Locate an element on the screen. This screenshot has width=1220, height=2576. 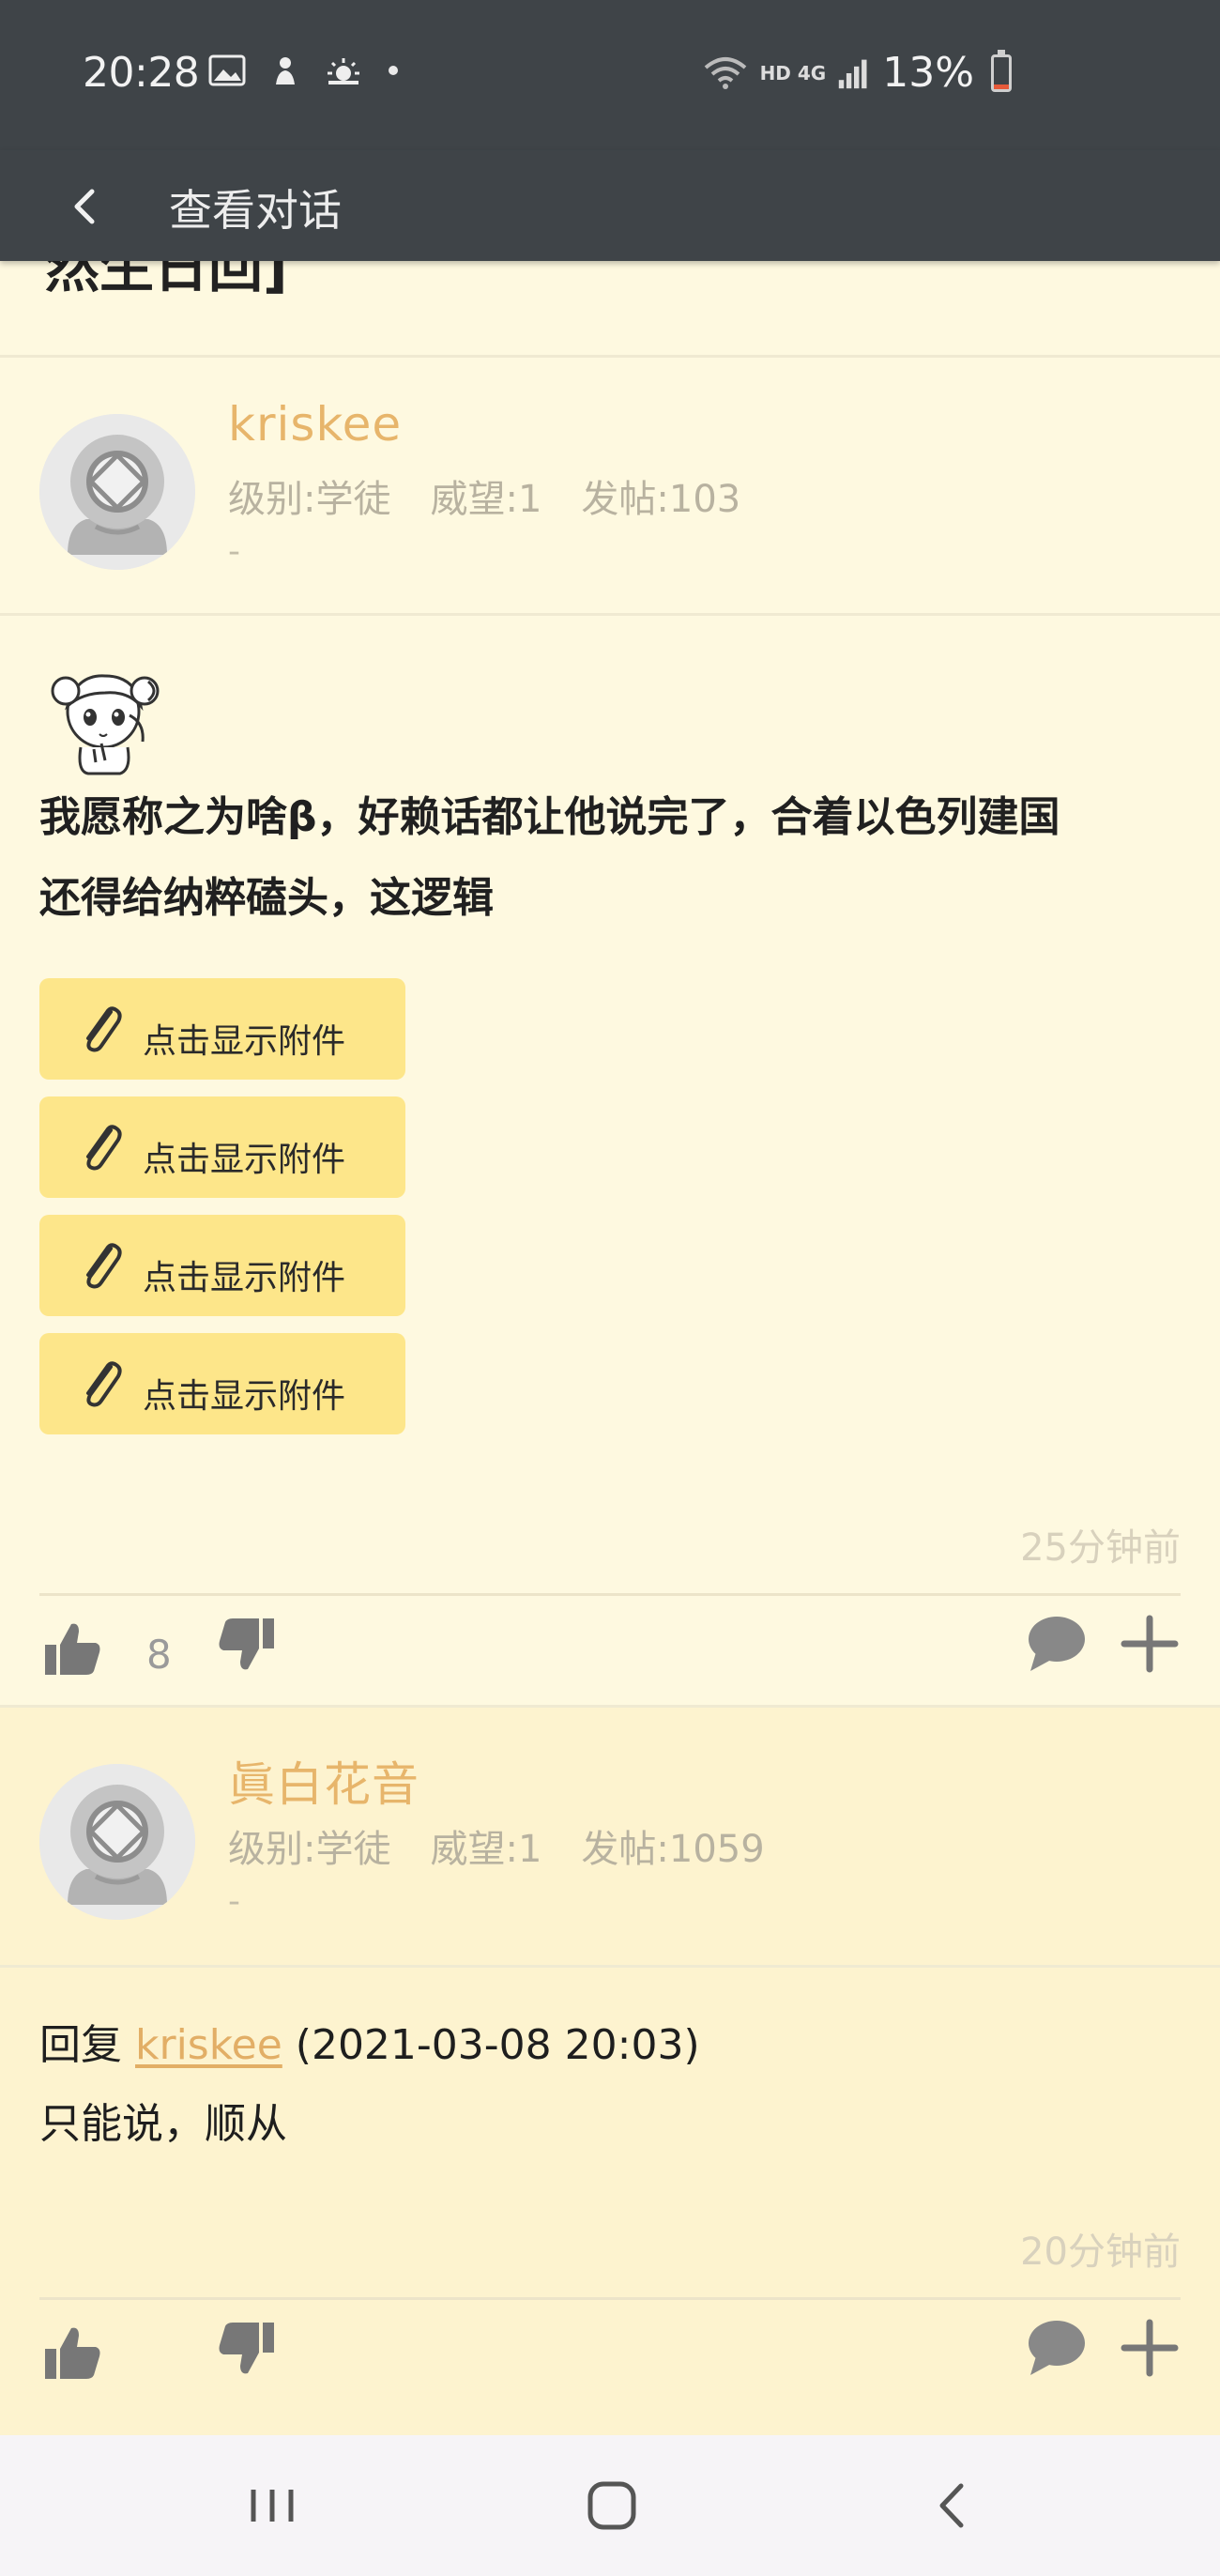
user-meta: 级别:学徒 威望:1 发帖:103 is located at coordinates (484, 496).